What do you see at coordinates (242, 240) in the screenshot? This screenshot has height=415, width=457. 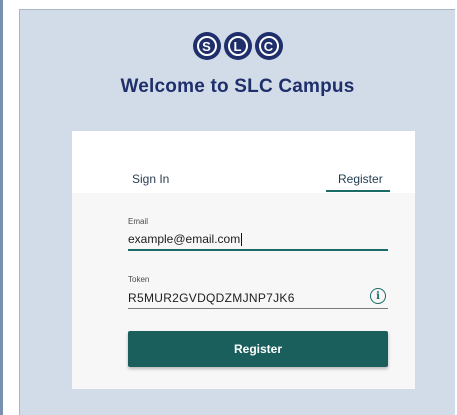 I see `text-caret` at bounding box center [242, 240].